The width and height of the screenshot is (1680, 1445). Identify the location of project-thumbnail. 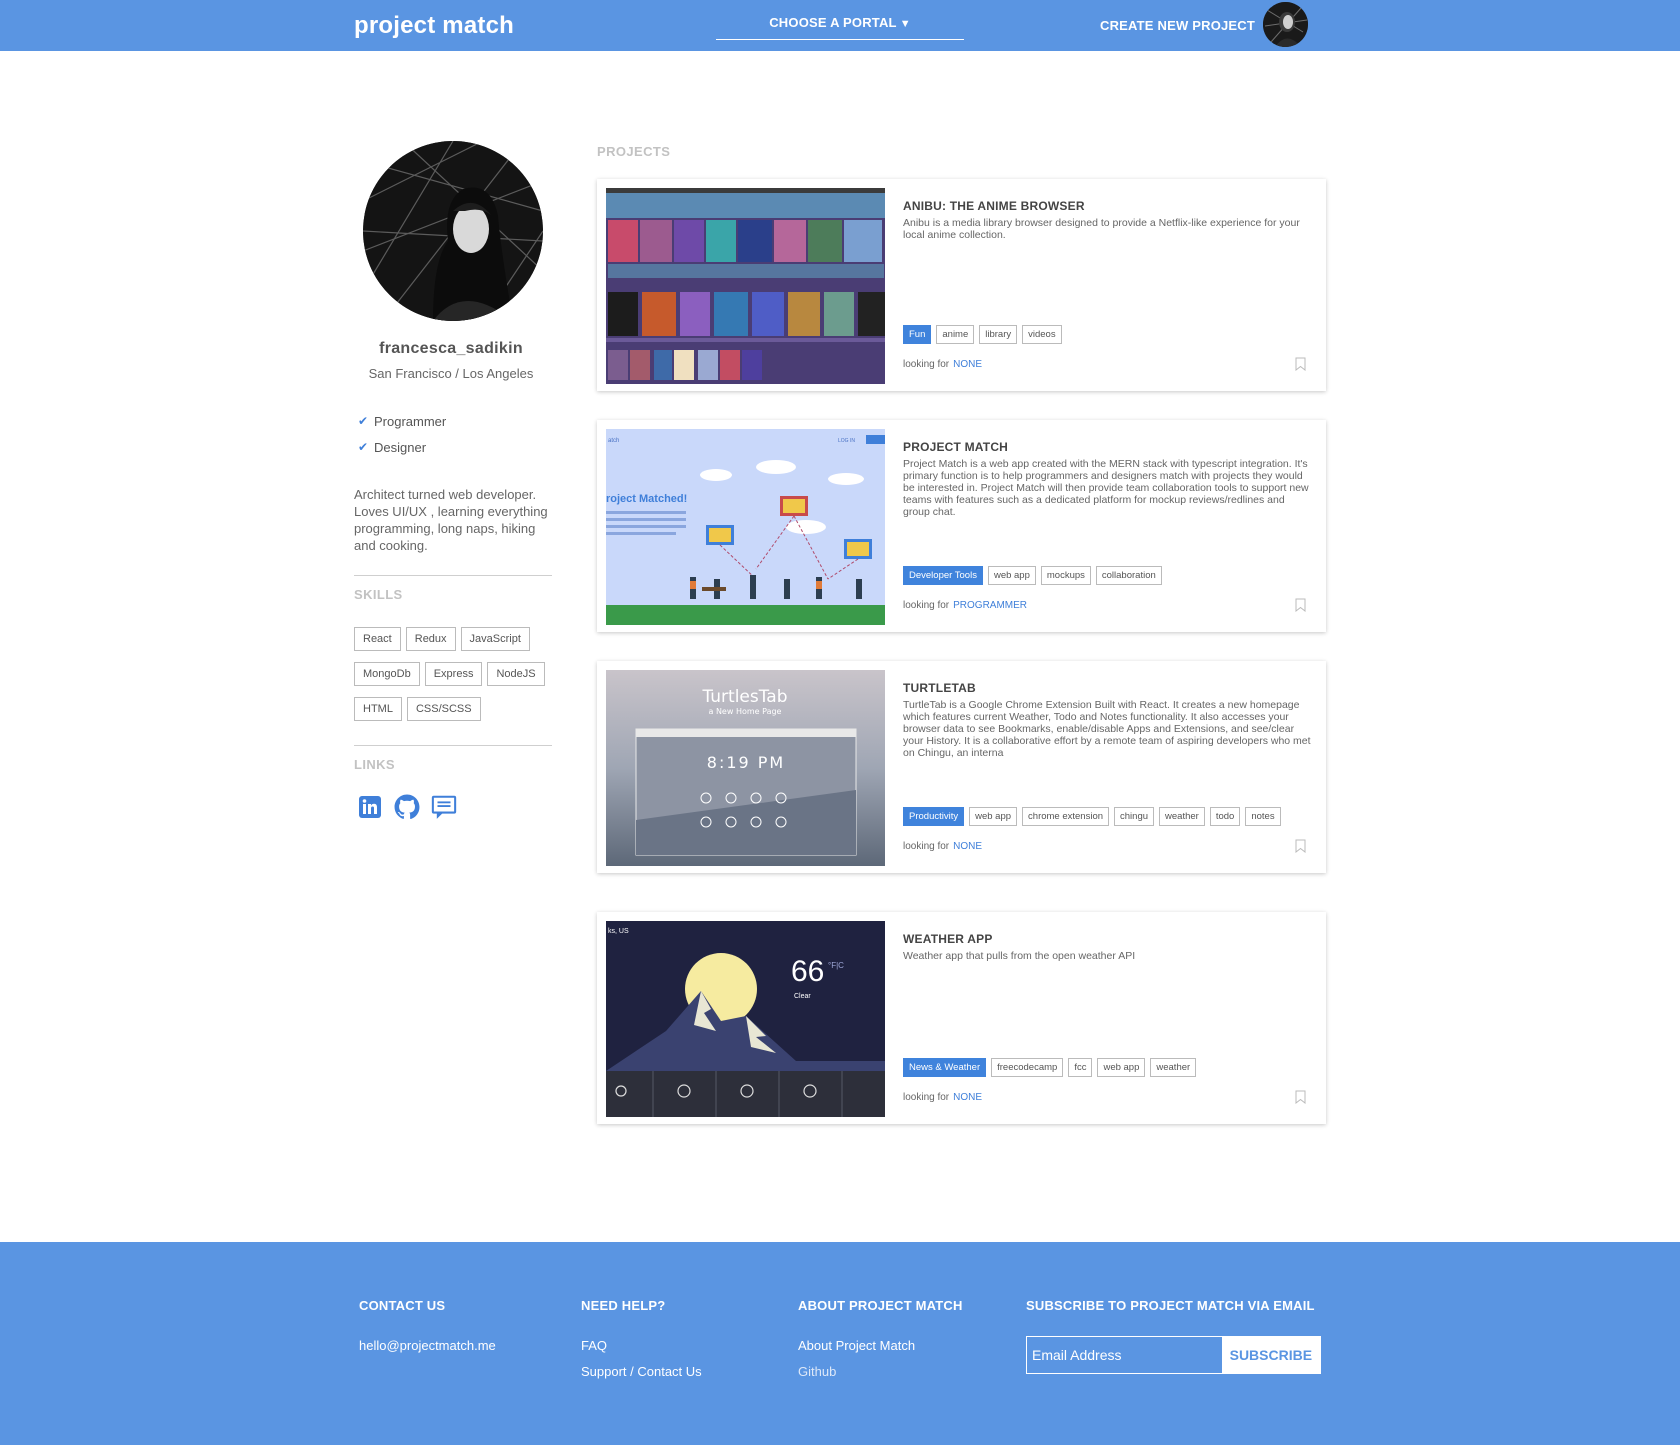
(745, 286).